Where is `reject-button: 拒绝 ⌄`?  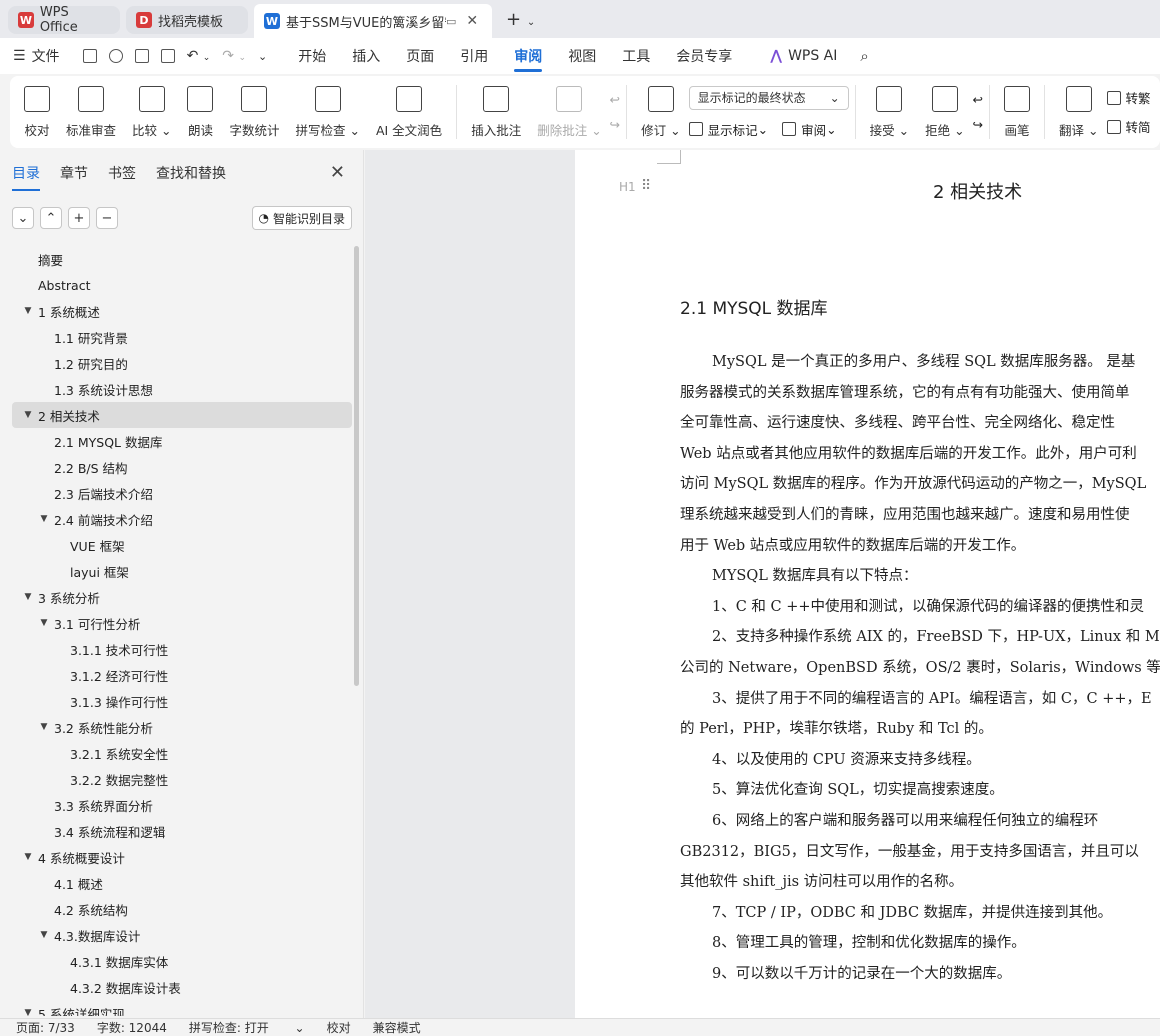
reject-button: 拒绝 ⌄ is located at coordinates (944, 112).